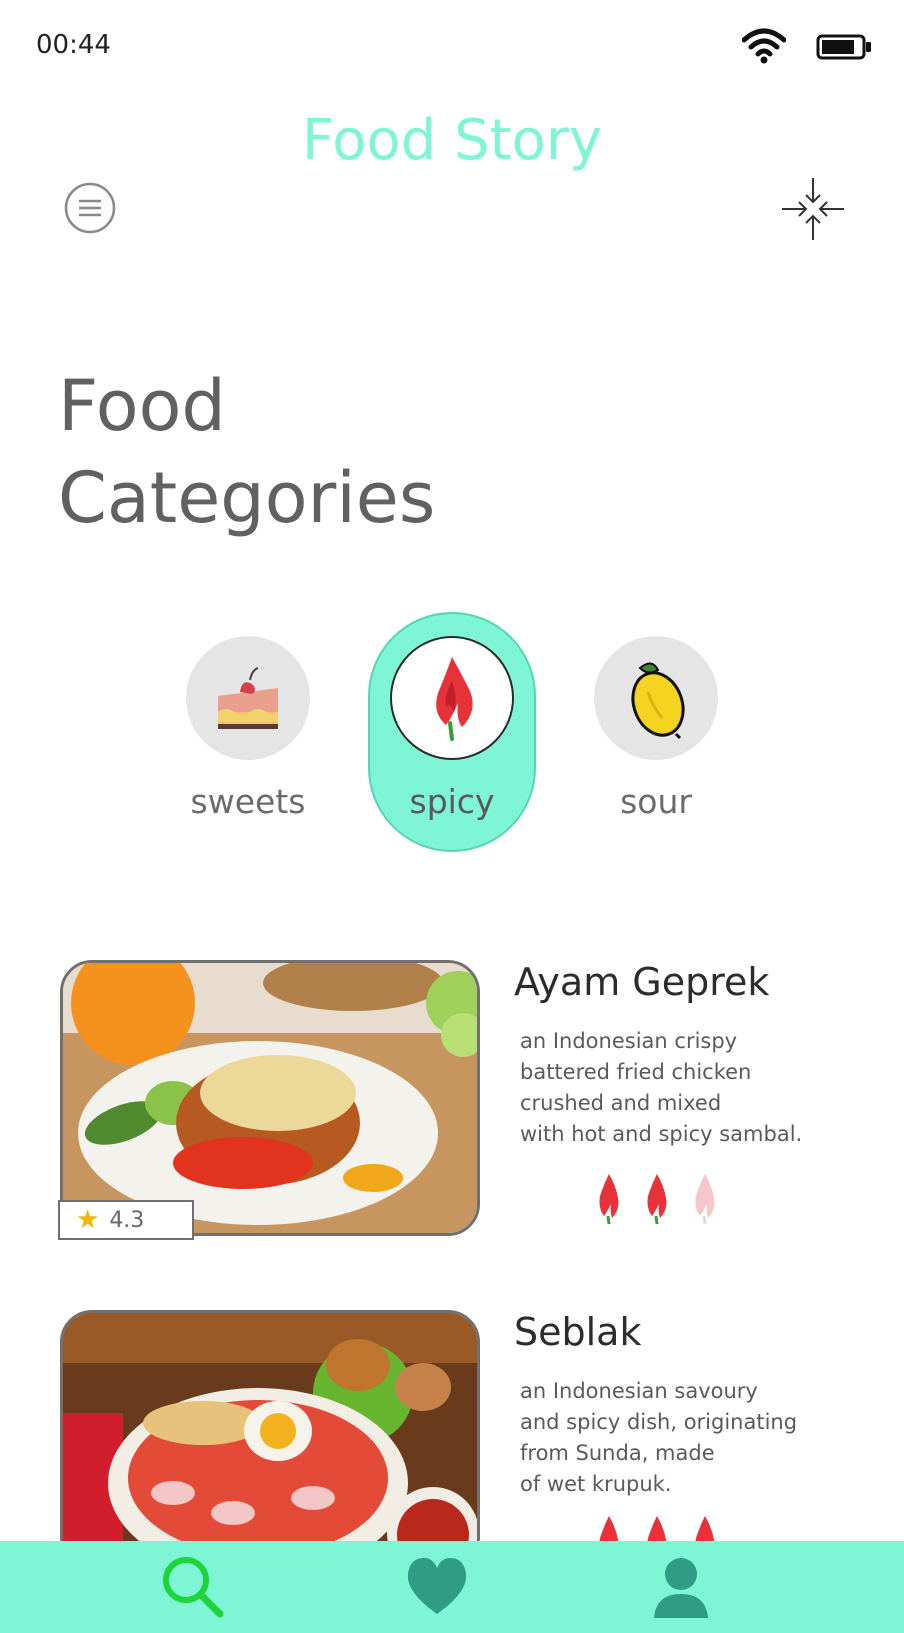 The image size is (904, 1633). What do you see at coordinates (681, 1587) in the screenshot?
I see `profile-icon` at bounding box center [681, 1587].